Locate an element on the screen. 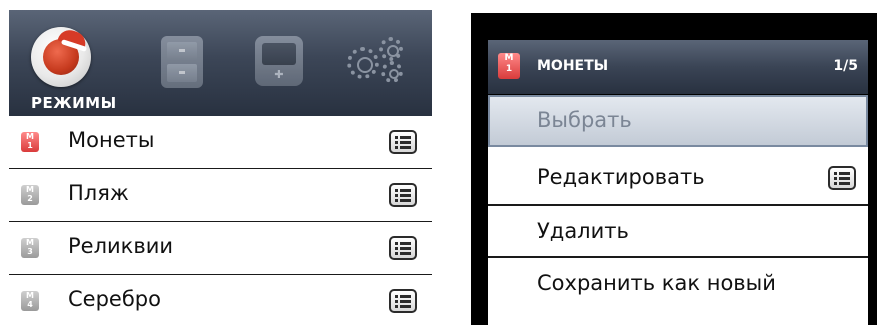  mode-badge-icon: M3 is located at coordinates (30, 248).